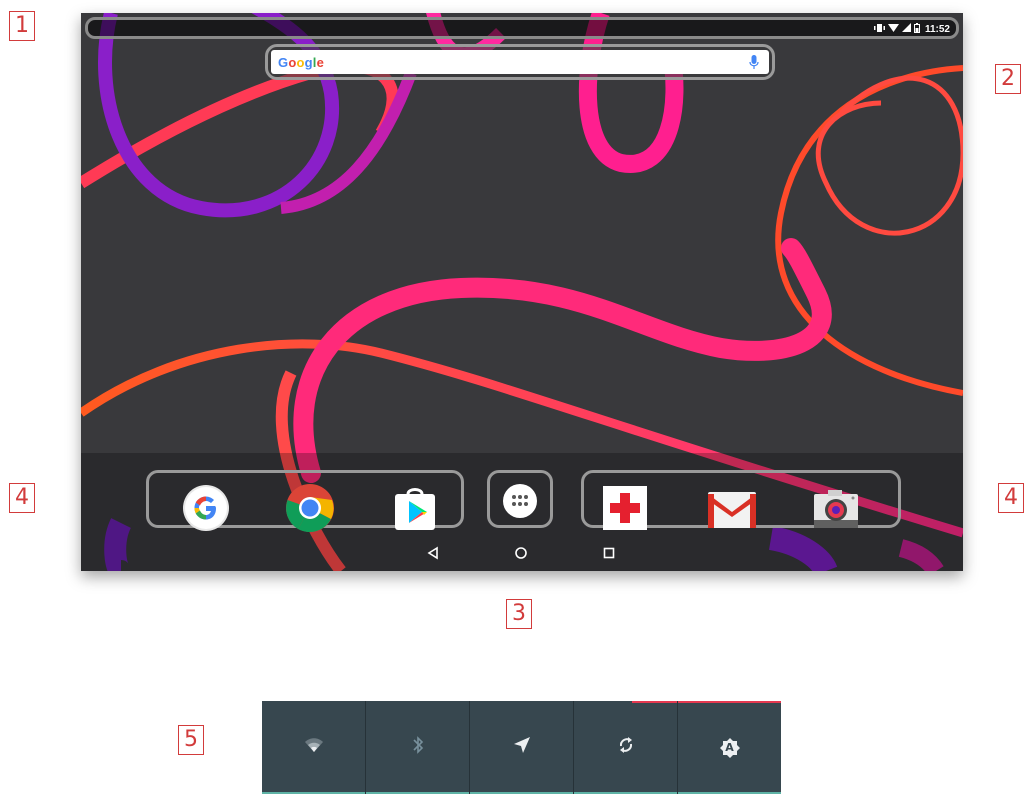 The width and height of the screenshot is (1027, 794). Describe the element at coordinates (433, 555) in the screenshot. I see `back-icon` at that location.